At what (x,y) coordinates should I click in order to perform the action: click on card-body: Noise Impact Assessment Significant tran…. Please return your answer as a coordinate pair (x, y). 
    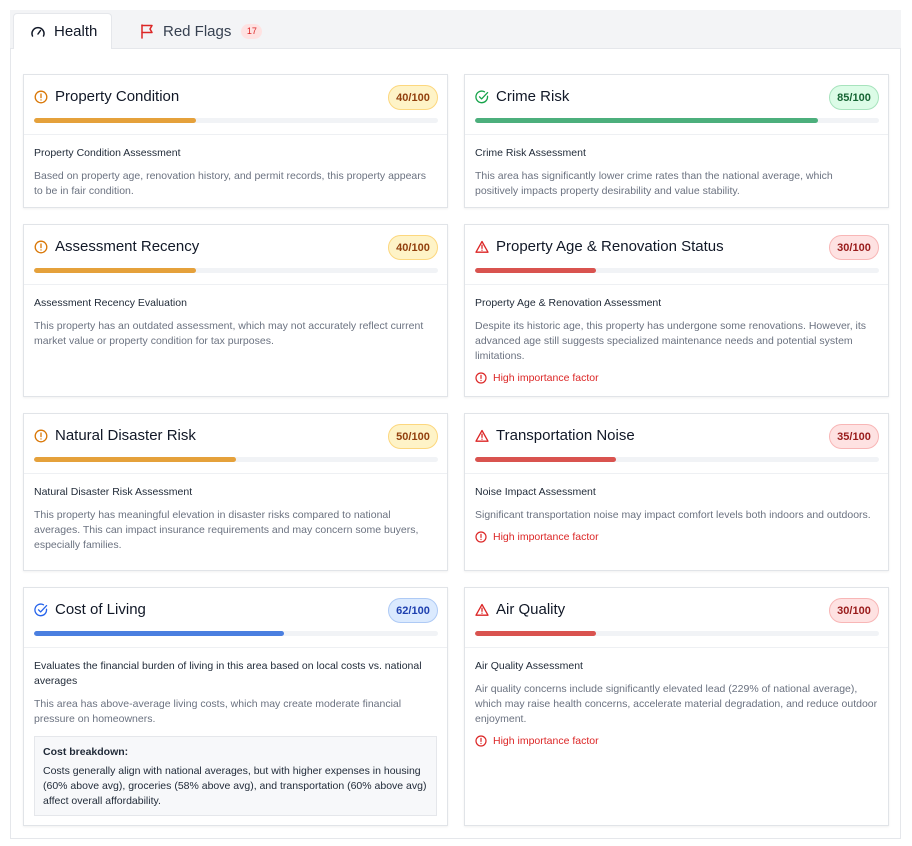
    Looking at the image, I should click on (676, 515).